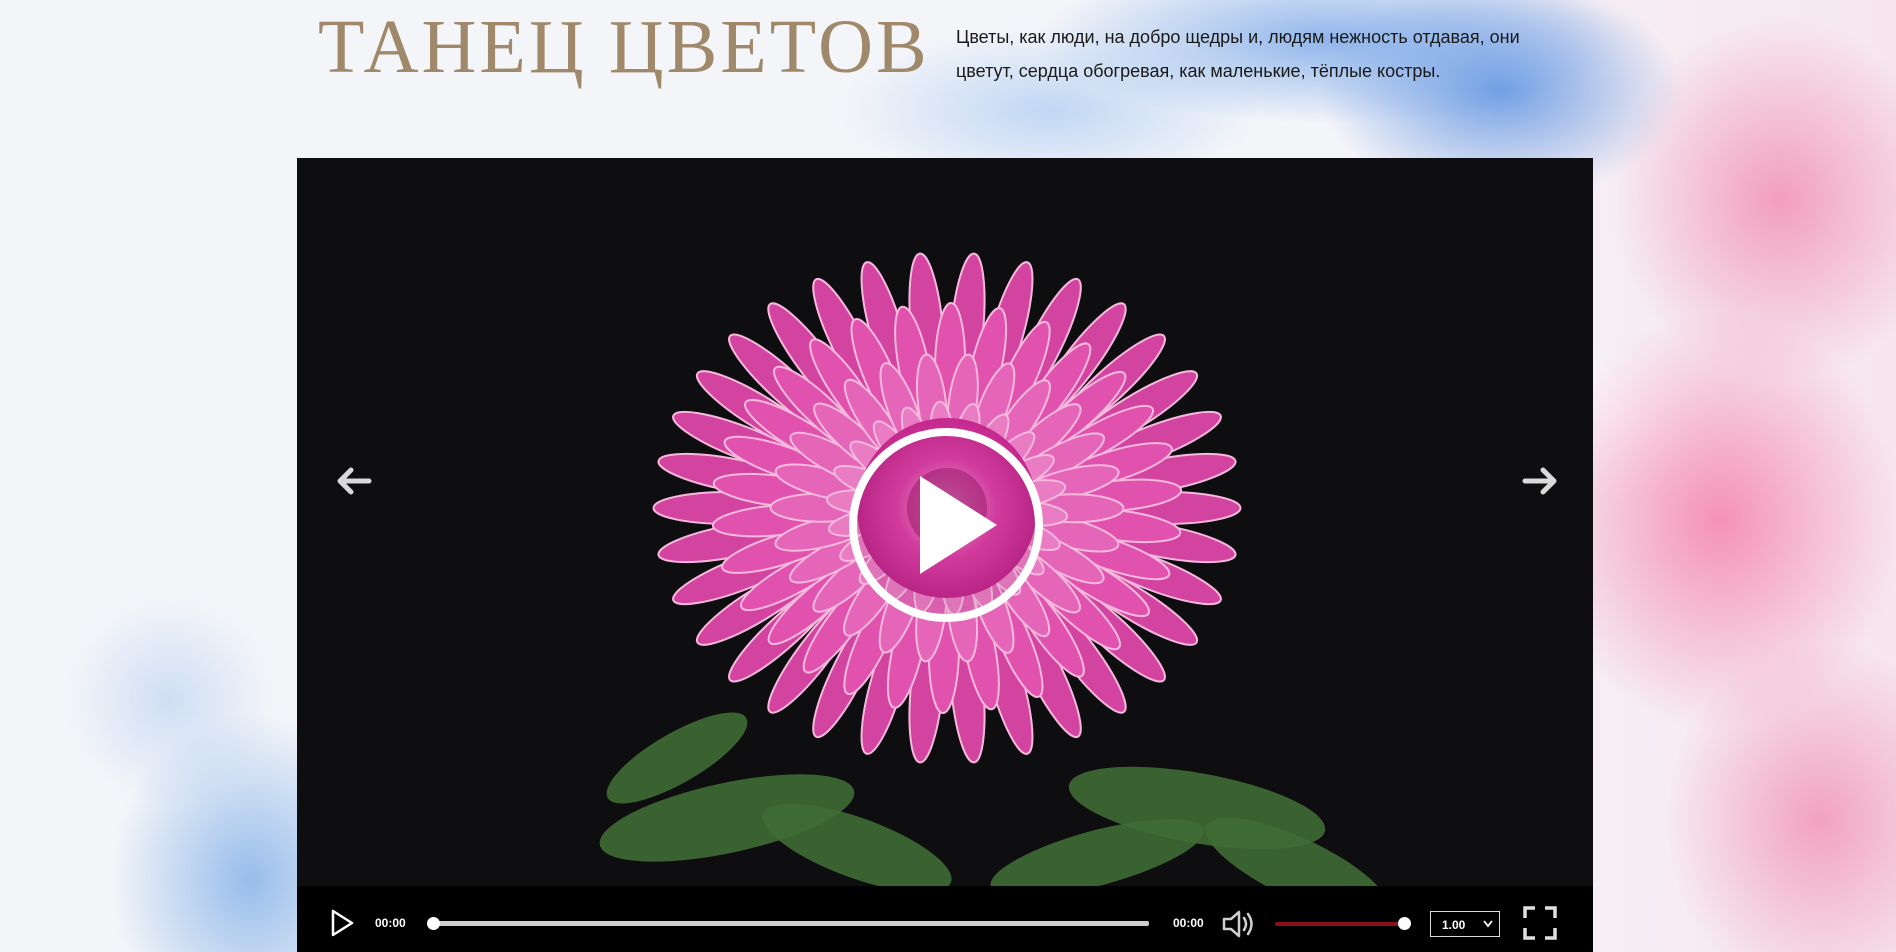 The height and width of the screenshot is (952, 1896). I want to click on mute-button, so click(1240, 924).